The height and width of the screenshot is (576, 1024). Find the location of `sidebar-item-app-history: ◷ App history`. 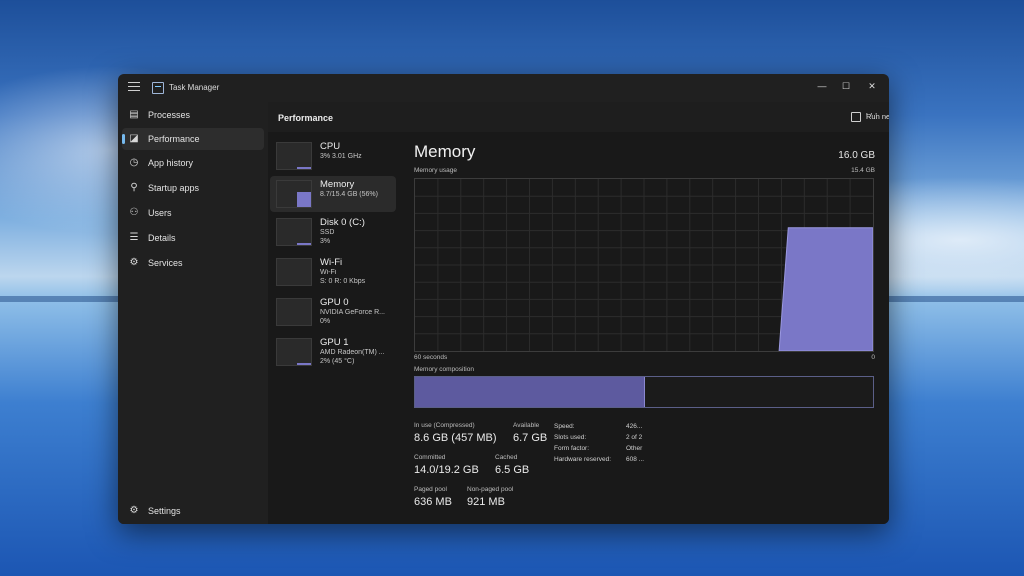

sidebar-item-app-history: ◷ App history is located at coordinates (193, 163).